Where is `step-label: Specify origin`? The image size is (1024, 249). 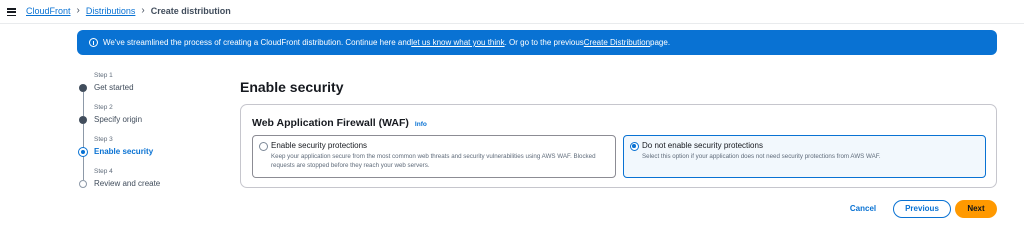
step-label: Specify origin is located at coordinates (118, 119).